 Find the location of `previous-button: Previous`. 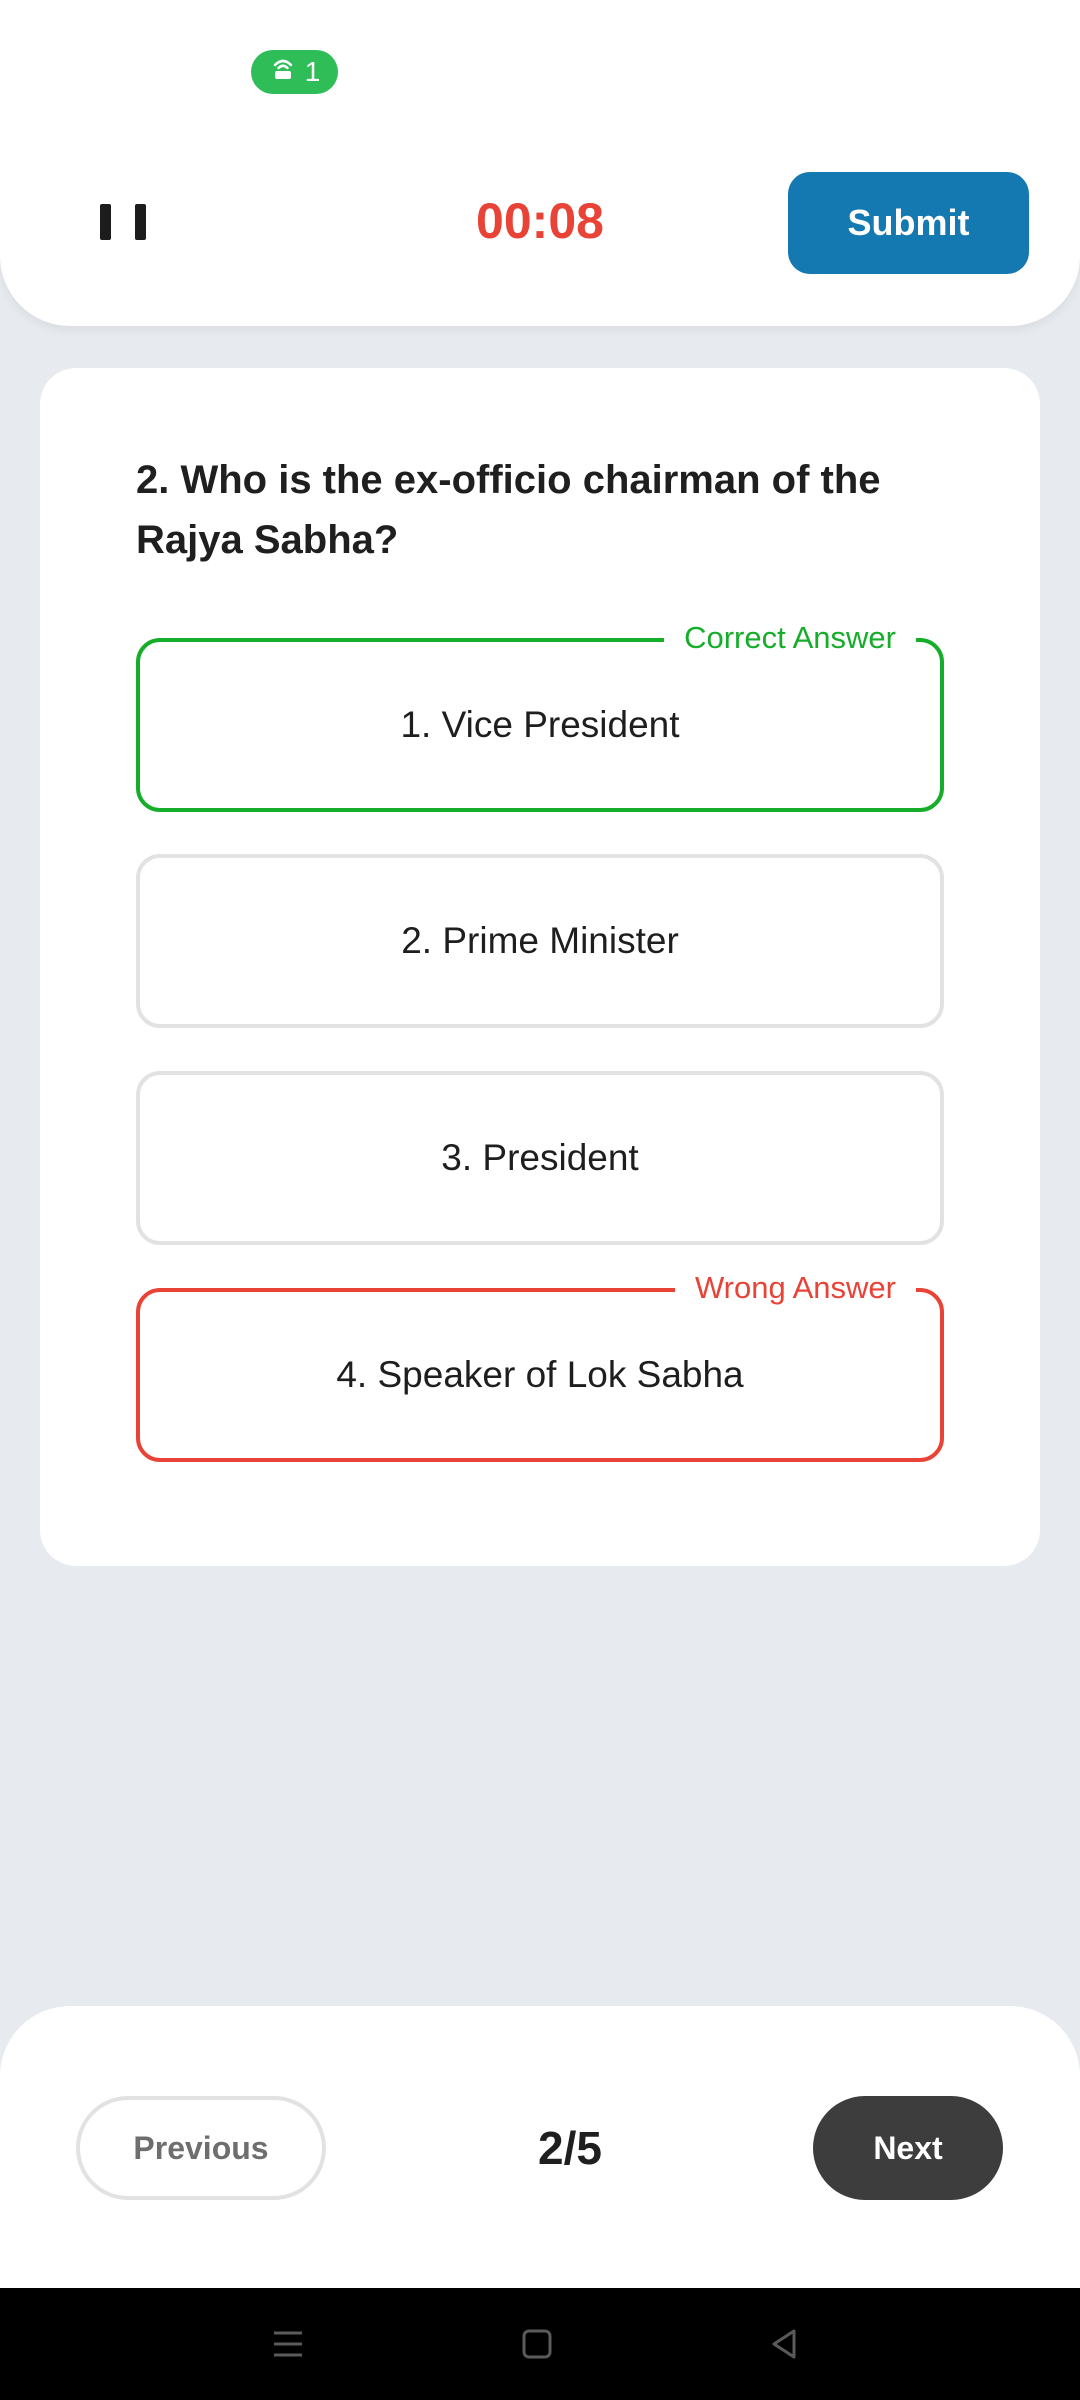

previous-button: Previous is located at coordinates (201, 2148).